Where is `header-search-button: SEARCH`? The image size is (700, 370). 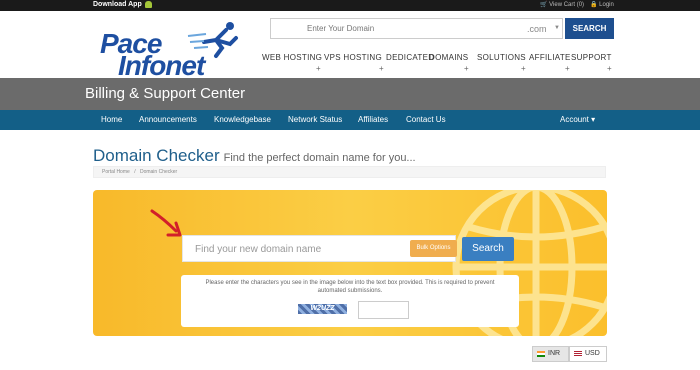 header-search-button: SEARCH is located at coordinates (589, 28).